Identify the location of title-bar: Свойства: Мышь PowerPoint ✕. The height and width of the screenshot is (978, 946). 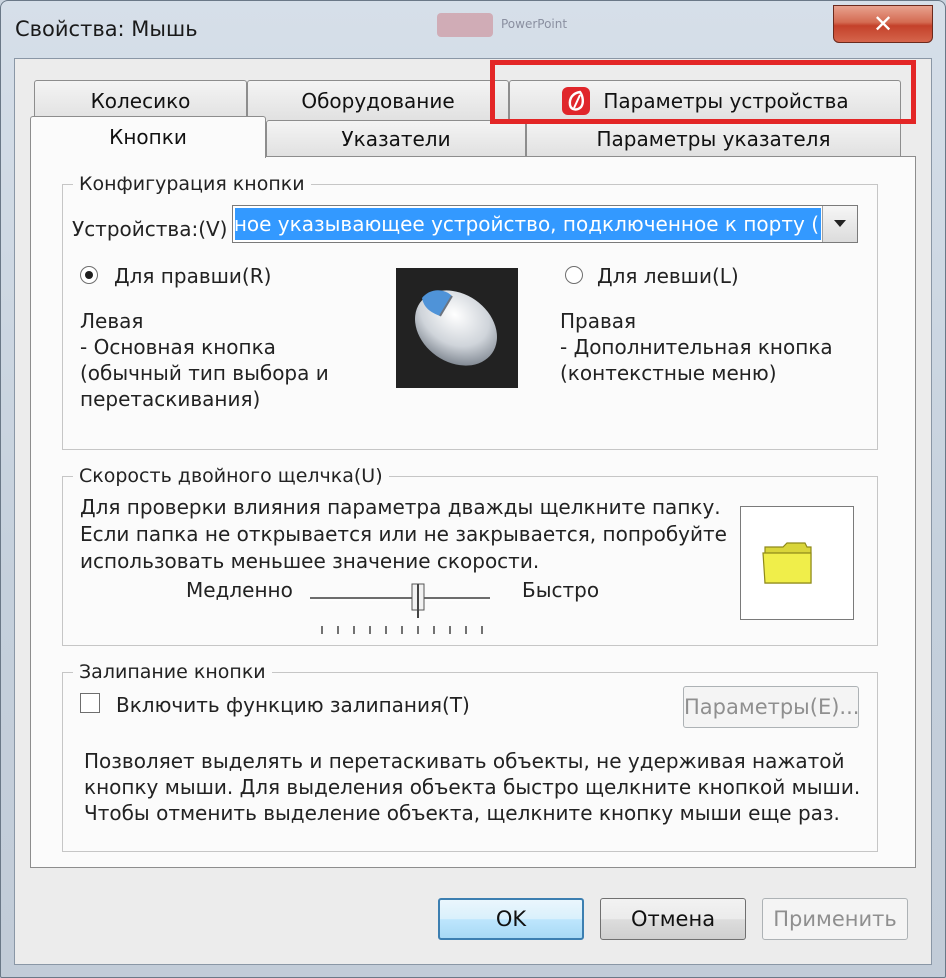
(473, 31).